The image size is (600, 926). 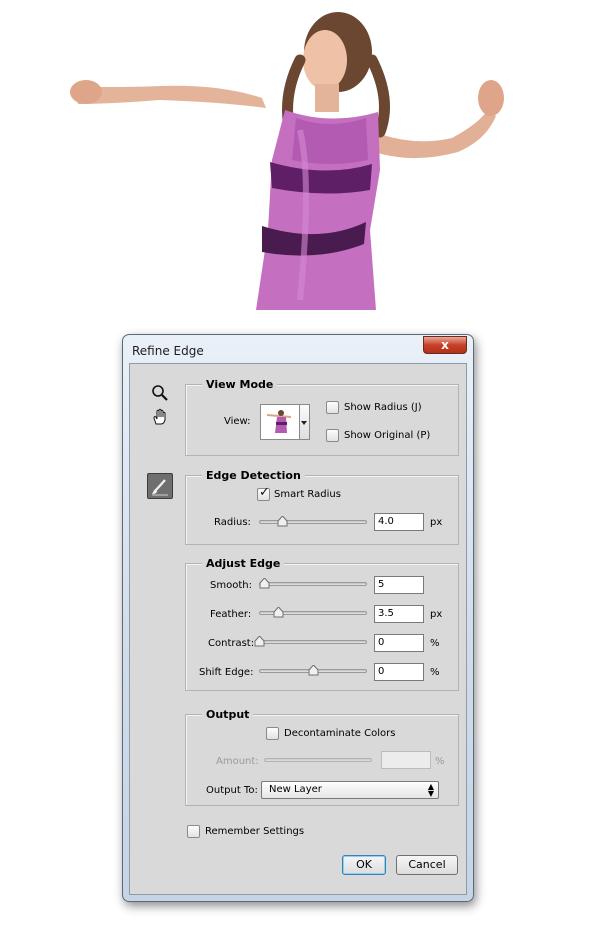 What do you see at coordinates (430, 790) in the screenshot?
I see `select-arrows-icon: ▲ ▼` at bounding box center [430, 790].